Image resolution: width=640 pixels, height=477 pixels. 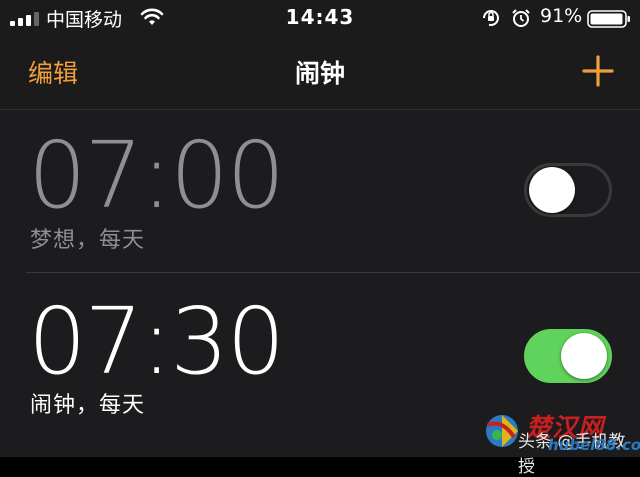 I want to click on alarm-label: 梦想，每天, so click(x=88, y=240).